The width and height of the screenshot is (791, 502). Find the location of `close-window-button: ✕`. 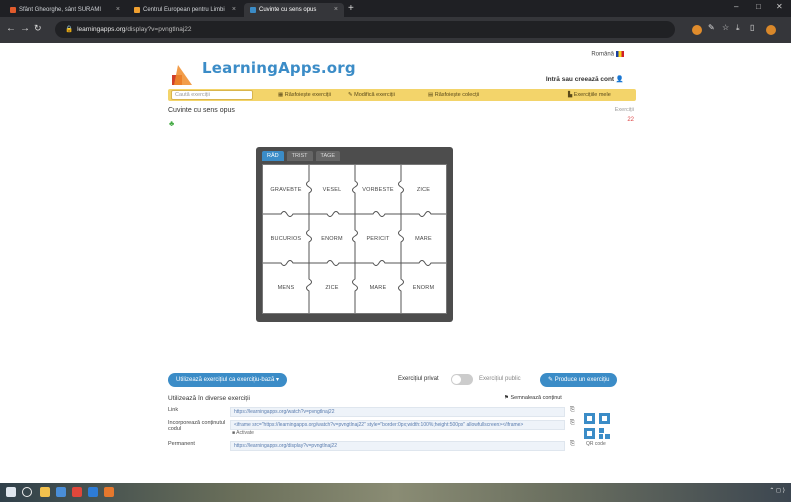

close-window-button: ✕ is located at coordinates (779, 6).